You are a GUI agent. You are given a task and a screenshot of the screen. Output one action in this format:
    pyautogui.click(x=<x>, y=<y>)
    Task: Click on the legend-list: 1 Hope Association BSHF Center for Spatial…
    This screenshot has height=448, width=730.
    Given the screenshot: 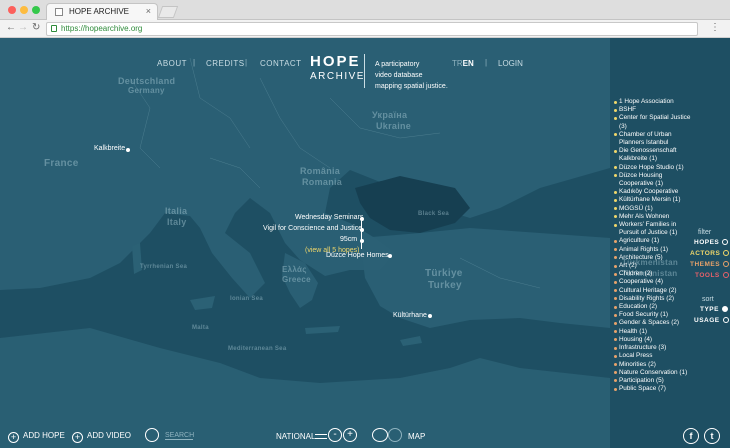 What is the action you would take?
    pyautogui.click(x=653, y=245)
    